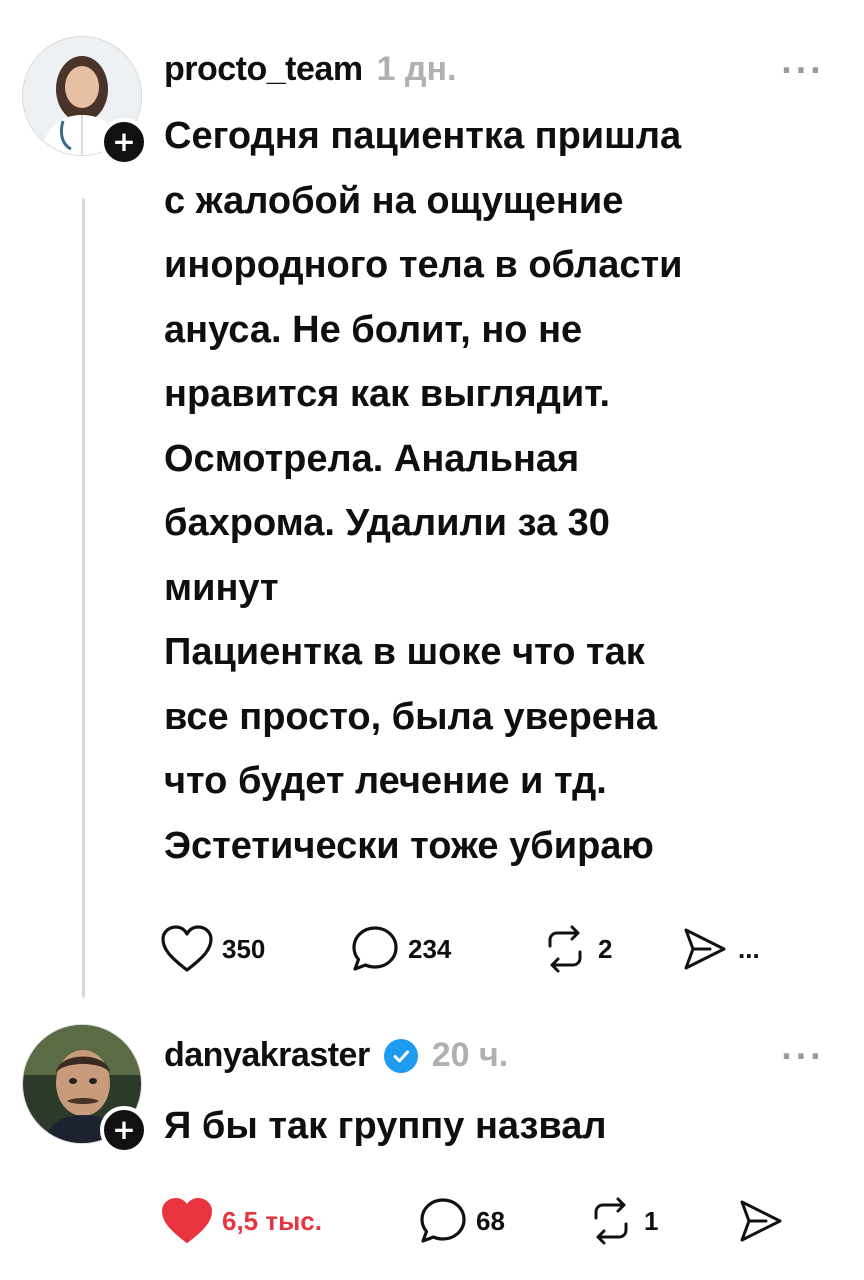  I want to click on comment-button: 234, so click(445, 949).